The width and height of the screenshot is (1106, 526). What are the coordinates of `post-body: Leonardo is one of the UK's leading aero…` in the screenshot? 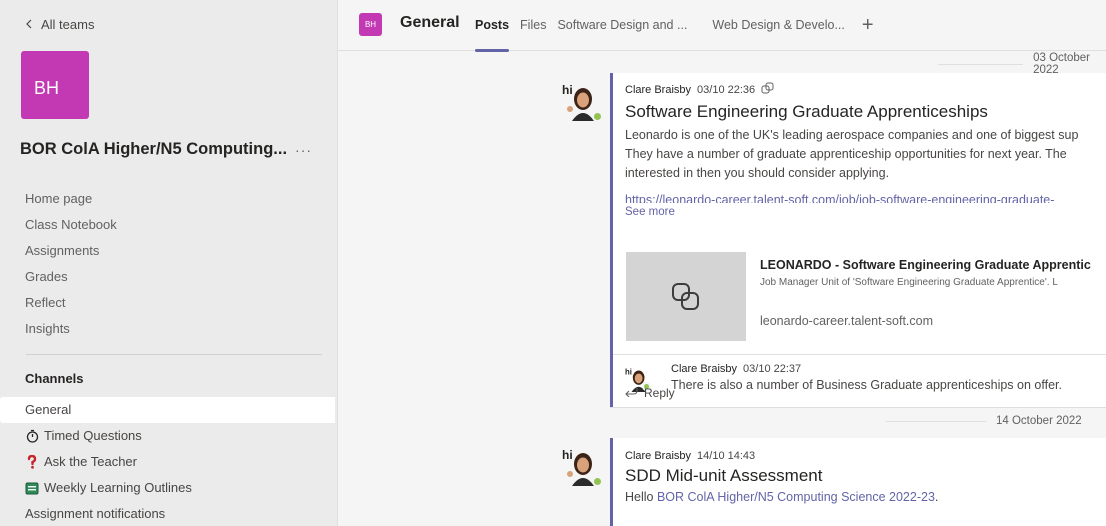 It's located at (860, 164).